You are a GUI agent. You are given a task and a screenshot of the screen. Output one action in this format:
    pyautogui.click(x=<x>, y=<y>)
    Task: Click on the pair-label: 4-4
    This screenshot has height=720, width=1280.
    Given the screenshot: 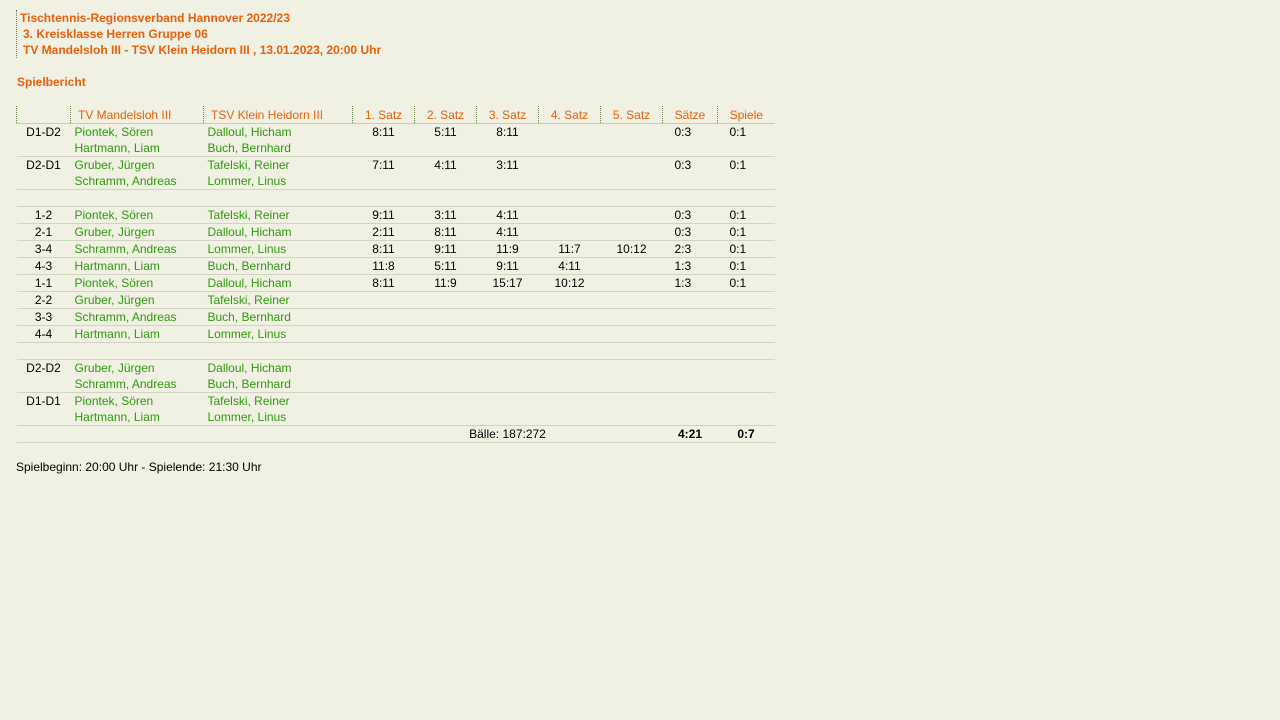 What is the action you would take?
    pyautogui.click(x=43, y=334)
    